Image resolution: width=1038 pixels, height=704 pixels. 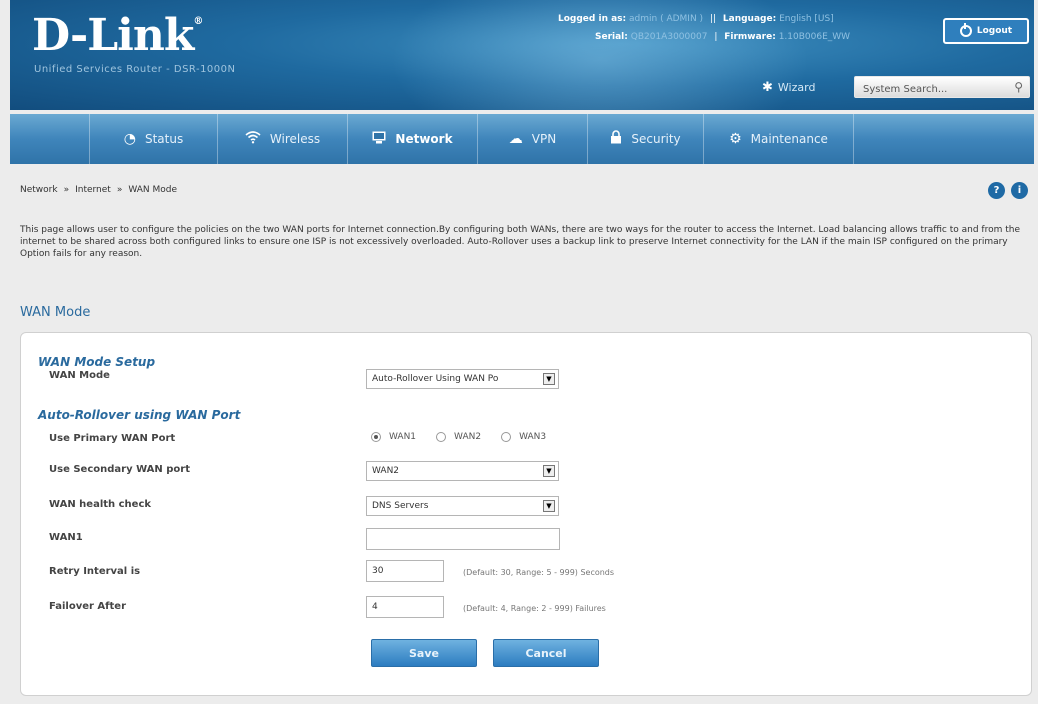 What do you see at coordinates (119, 469) in the screenshot?
I see `secondary-wan-label: Use Secondary WAN port` at bounding box center [119, 469].